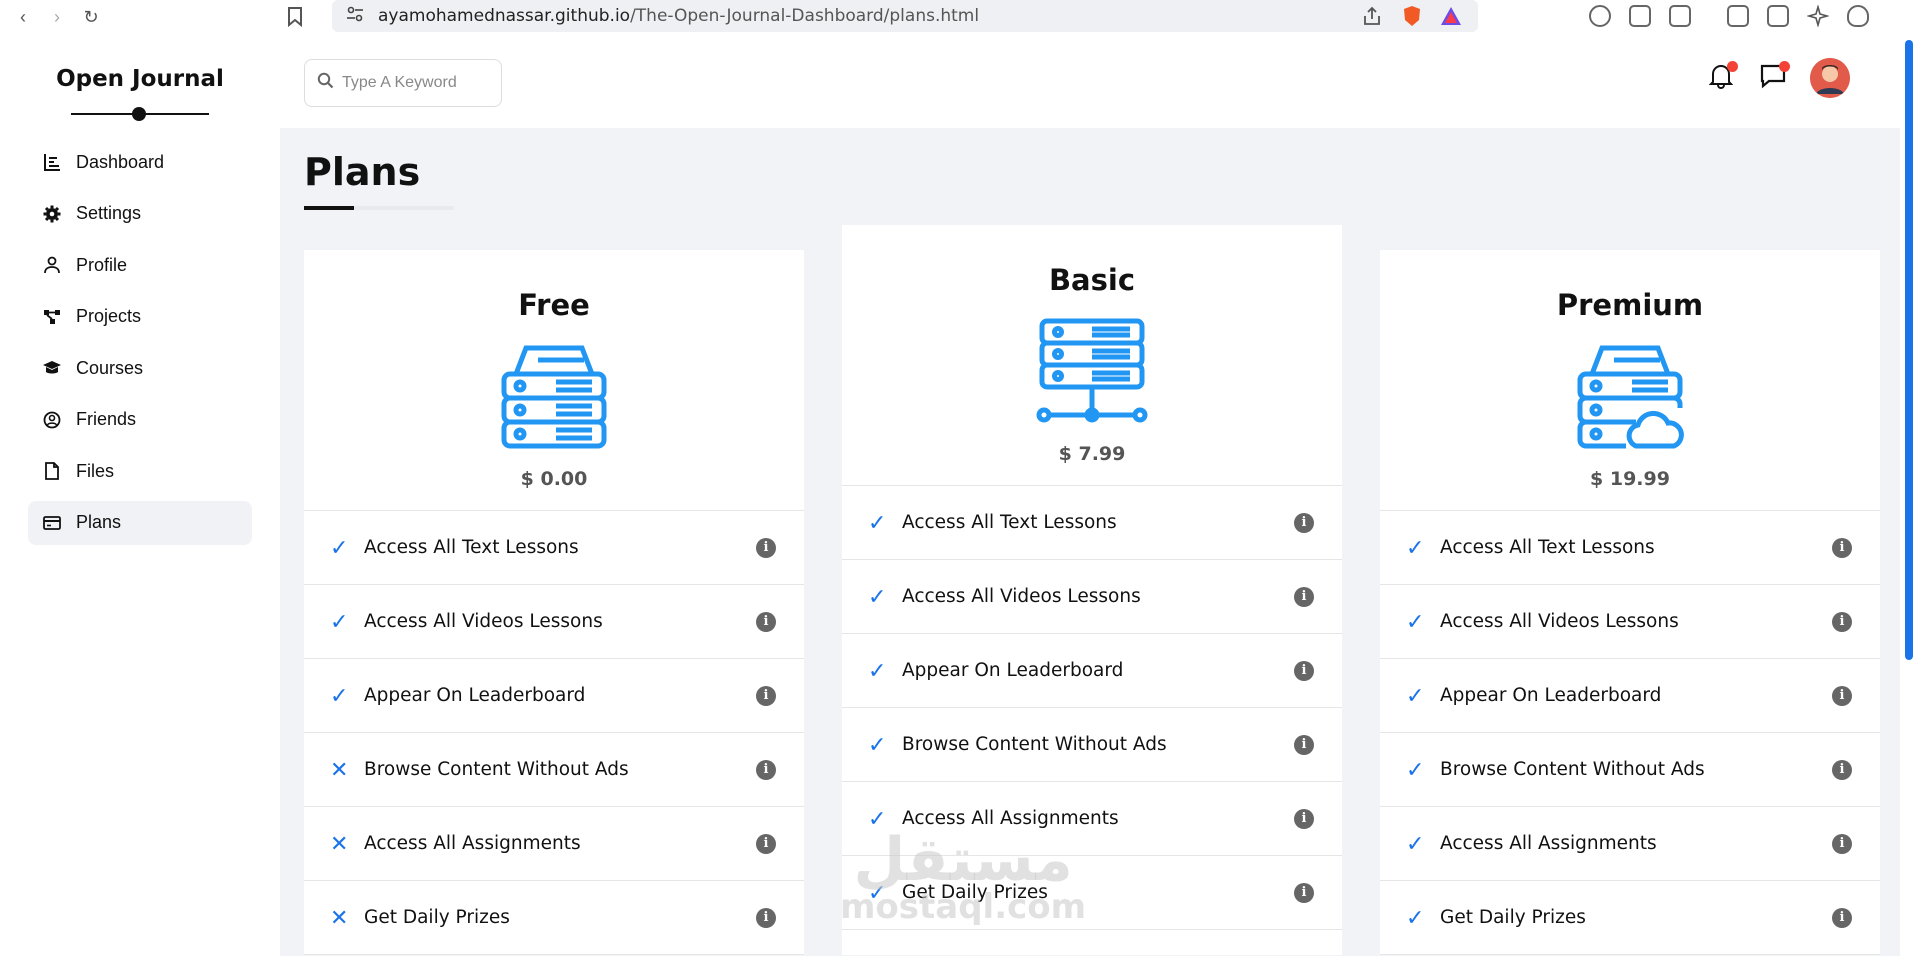 The image size is (1917, 962). Describe the element at coordinates (1372, 18) in the screenshot. I see `share-icon` at that location.